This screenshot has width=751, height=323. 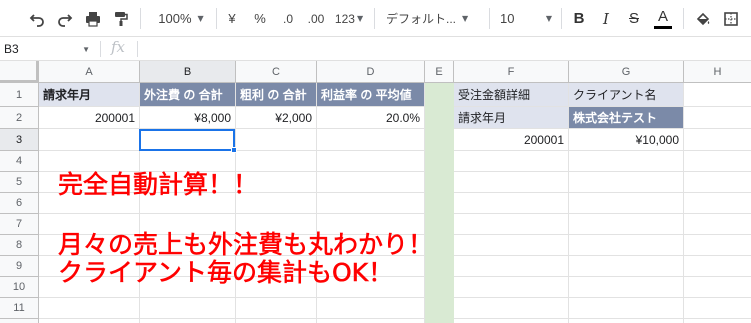 I want to click on text-color-swatch, so click(x=663, y=27).